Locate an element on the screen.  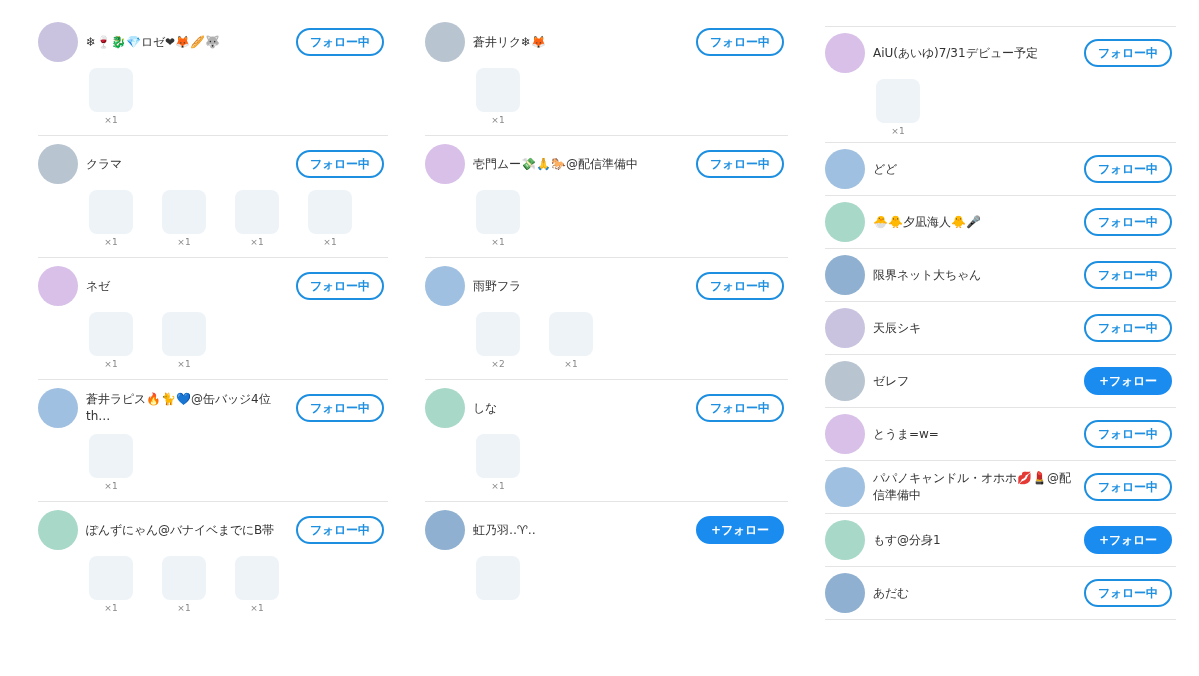
user-name: 限界ネット大ちゃん is located at coordinates (927, 275).